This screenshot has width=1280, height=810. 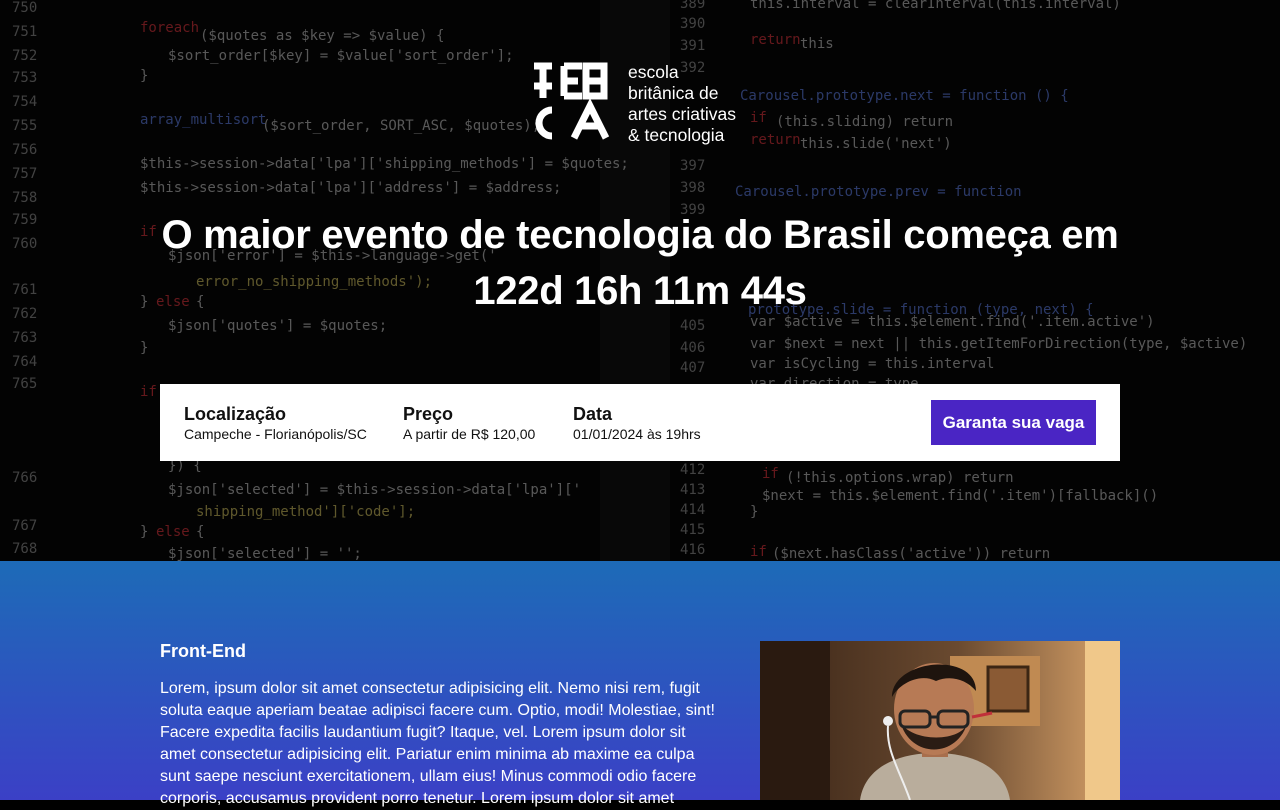 I want to click on date-info: Data 01/01/2024 às 19hrs, so click(x=673, y=423).